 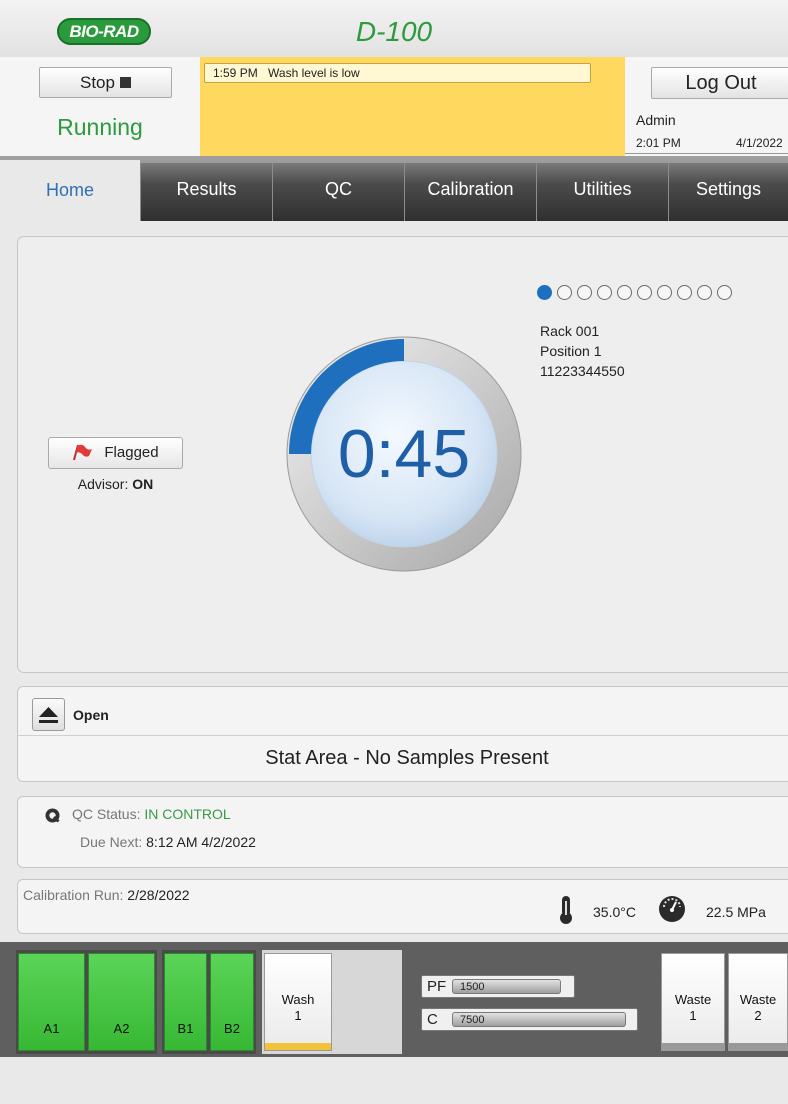 I want to click on stat-area-message: Stat Area - No Samples Present, so click(x=407, y=758).